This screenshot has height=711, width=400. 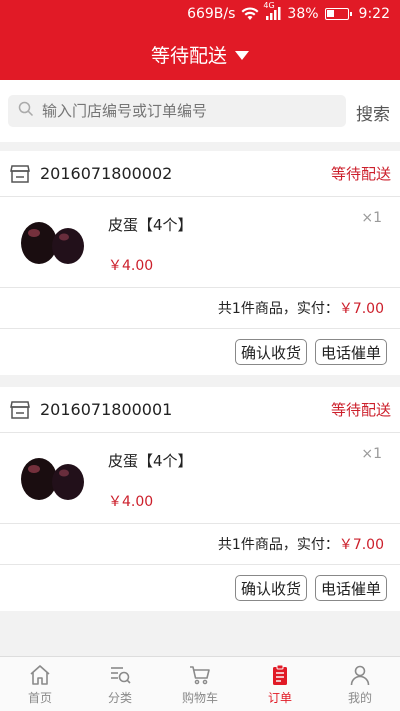 What do you see at coordinates (200, 174) in the screenshot?
I see `order-header: 2016071800002 等待配送` at bounding box center [200, 174].